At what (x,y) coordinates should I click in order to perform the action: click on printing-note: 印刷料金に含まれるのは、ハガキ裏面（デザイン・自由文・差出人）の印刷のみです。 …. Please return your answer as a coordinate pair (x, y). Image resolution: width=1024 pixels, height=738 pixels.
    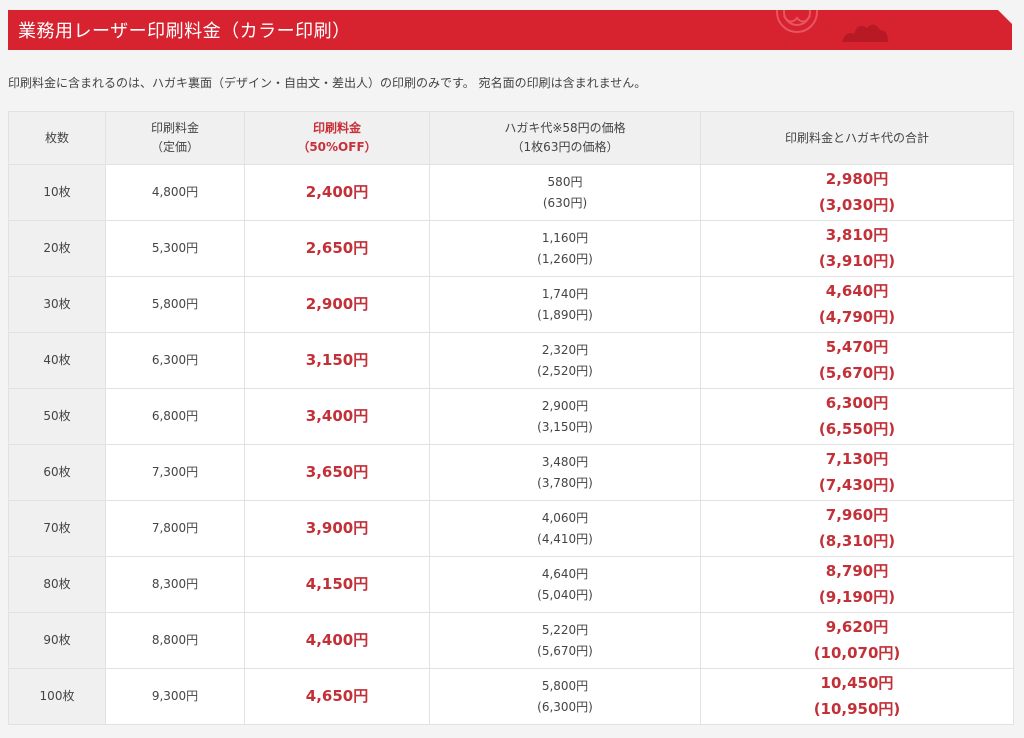
    Looking at the image, I should click on (327, 83).